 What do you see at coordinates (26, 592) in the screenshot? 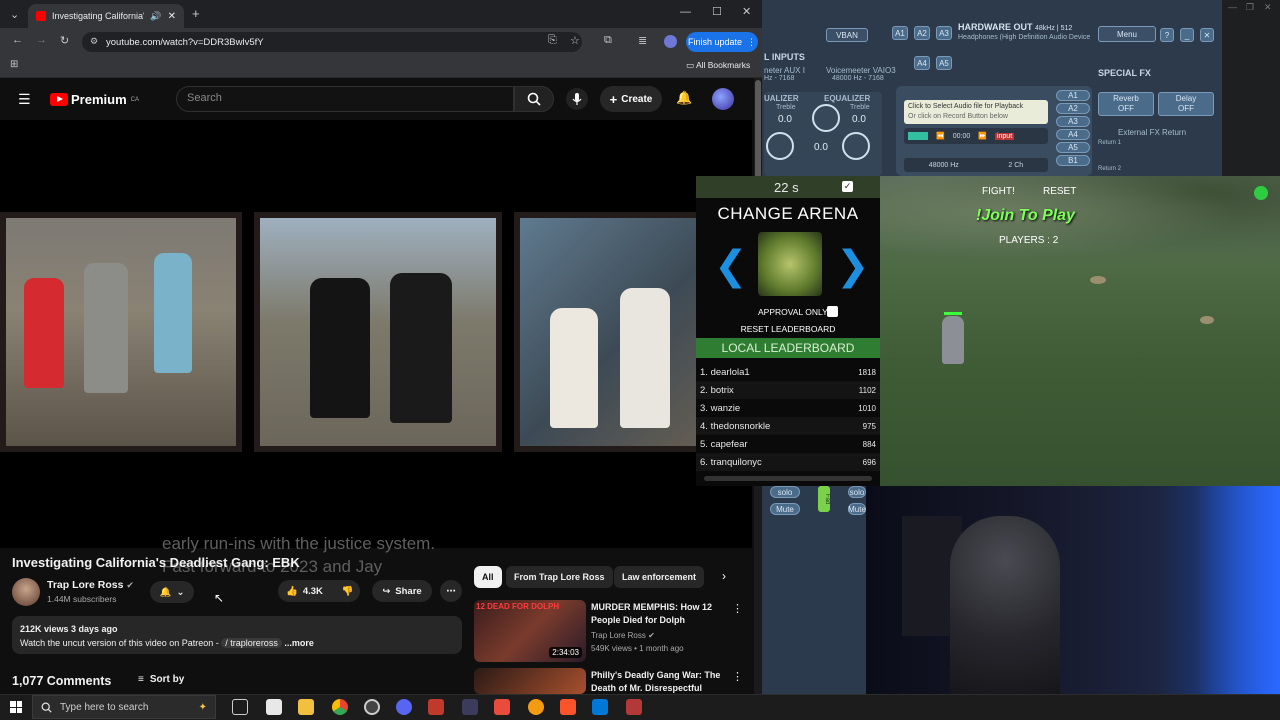
I see `channel-avatar` at bounding box center [26, 592].